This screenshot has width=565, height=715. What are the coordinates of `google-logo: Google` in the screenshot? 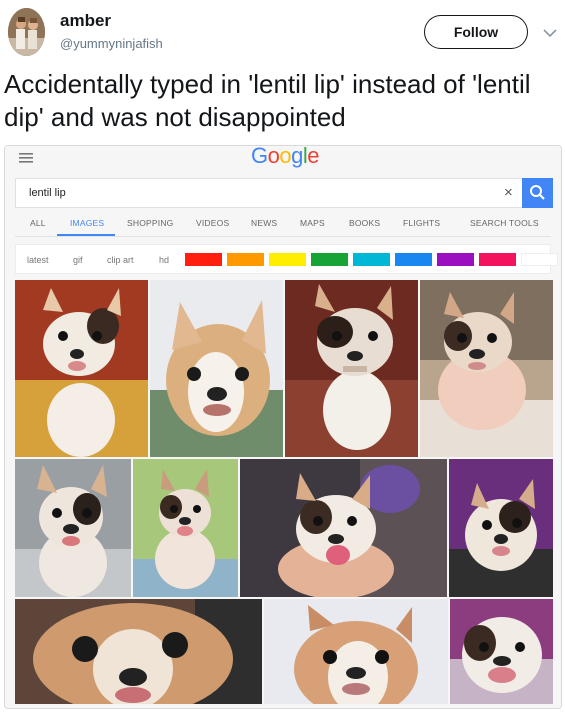 It's located at (285, 156).